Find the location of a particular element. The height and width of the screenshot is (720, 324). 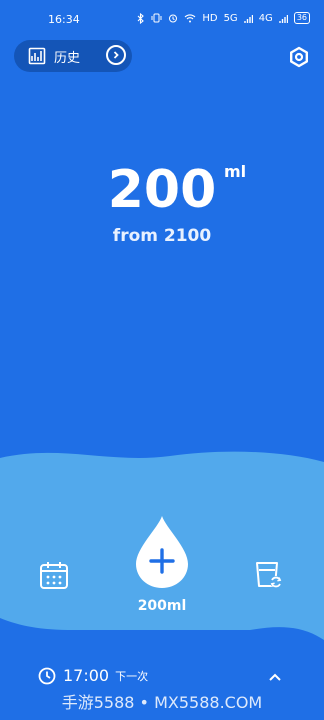

cup-switch-icon is located at coordinates (269, 575).